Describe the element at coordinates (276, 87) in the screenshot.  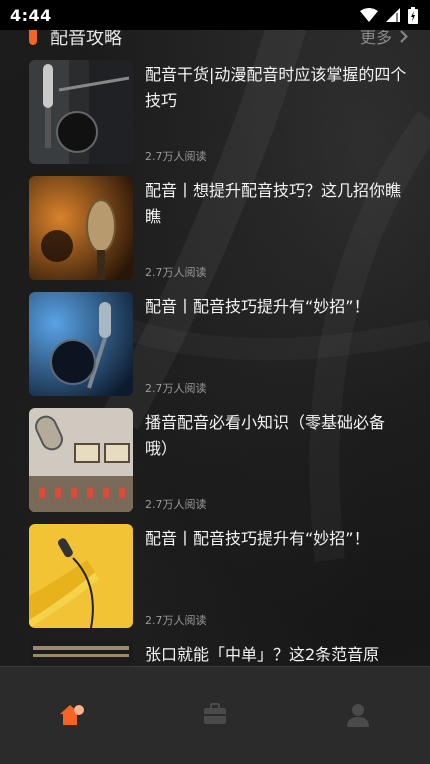
I see `article-title: 配音干货|动漫配音时应该掌握的四个技巧` at that location.